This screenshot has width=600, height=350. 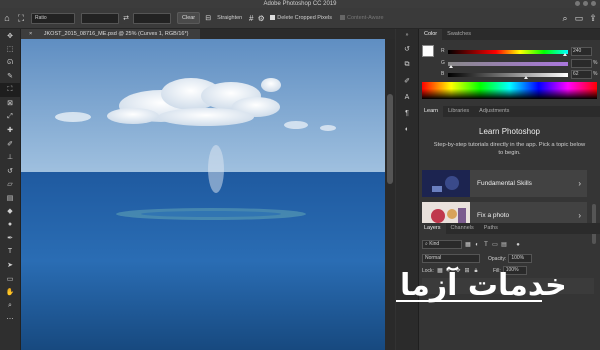 I want to click on tab-layers: Layers, so click(x=432, y=228).